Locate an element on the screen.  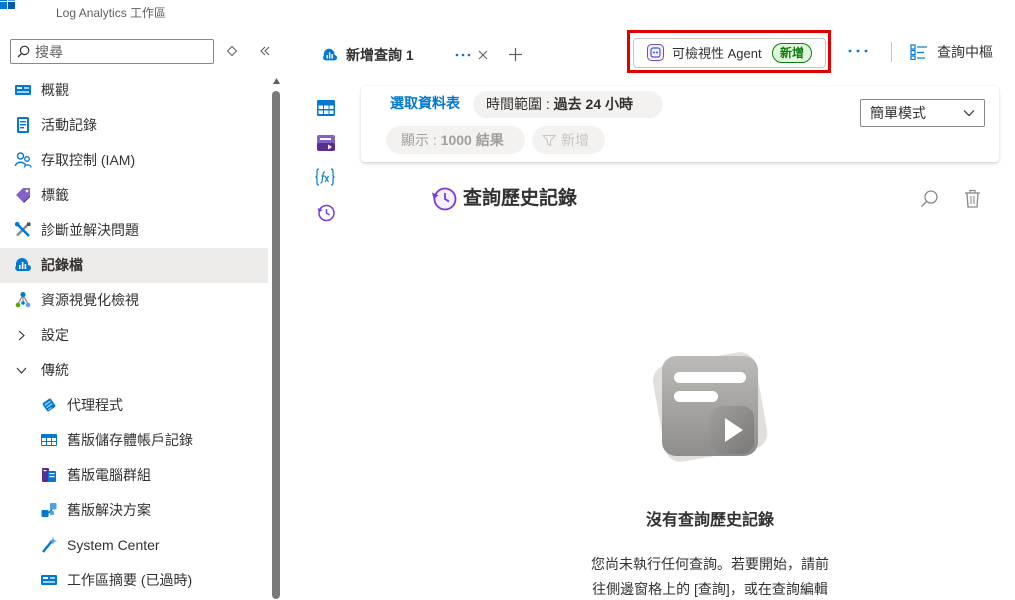
sidebar-item-legacy-solutions: 舊版解決方案 is located at coordinates (134, 510).